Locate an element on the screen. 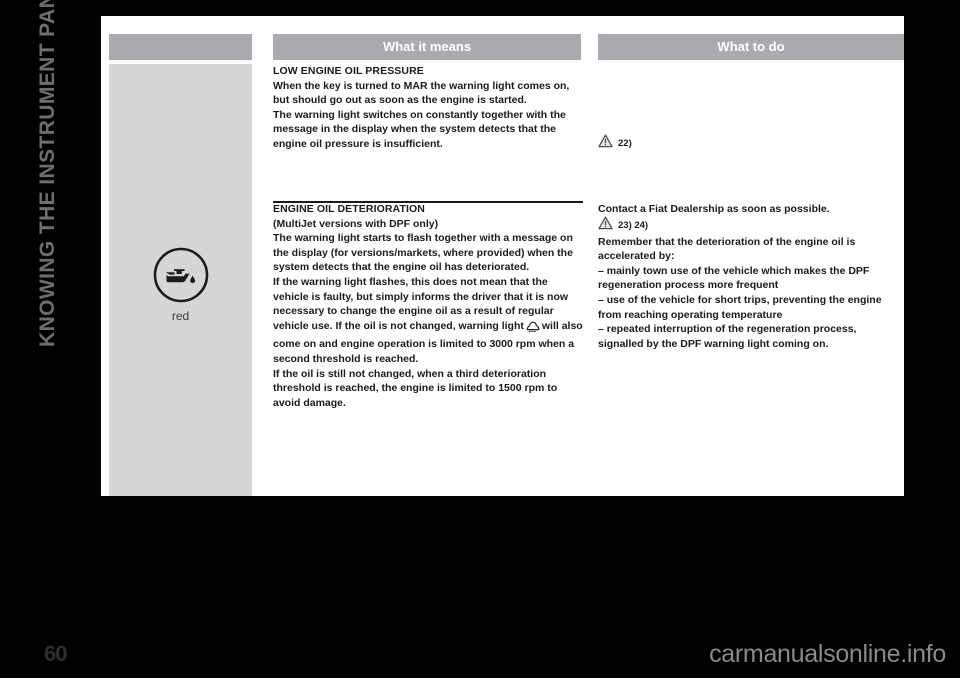 The height and width of the screenshot is (678, 960). table-header-what-it-means: What it means is located at coordinates (427, 47).